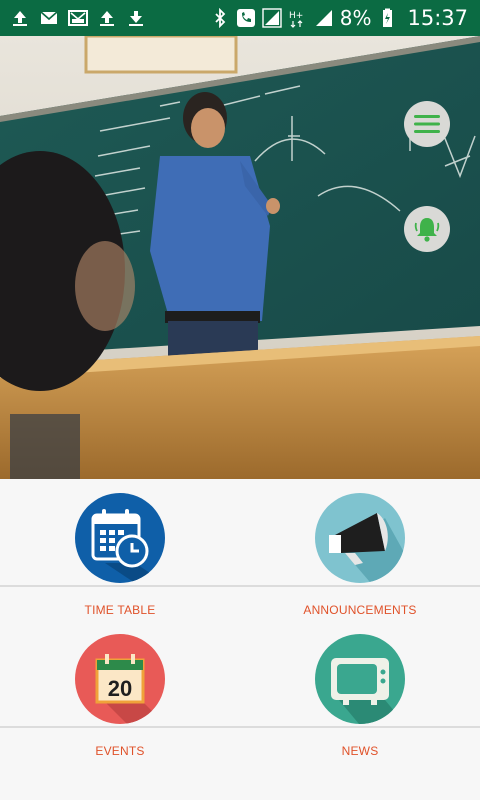 Image resolution: width=480 pixels, height=800 pixels. What do you see at coordinates (388, 17) in the screenshot?
I see `battery-icon` at bounding box center [388, 17].